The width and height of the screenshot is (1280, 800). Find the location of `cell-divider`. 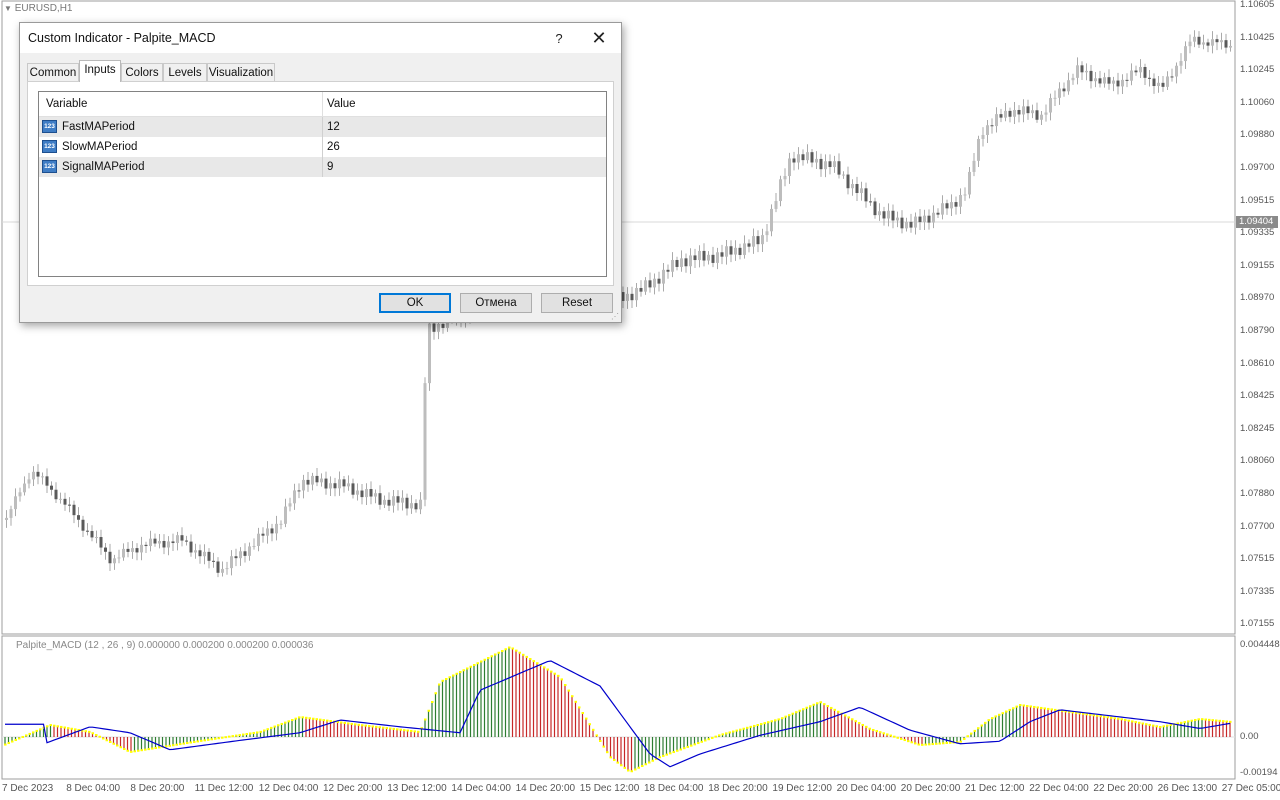

cell-divider is located at coordinates (322, 167).